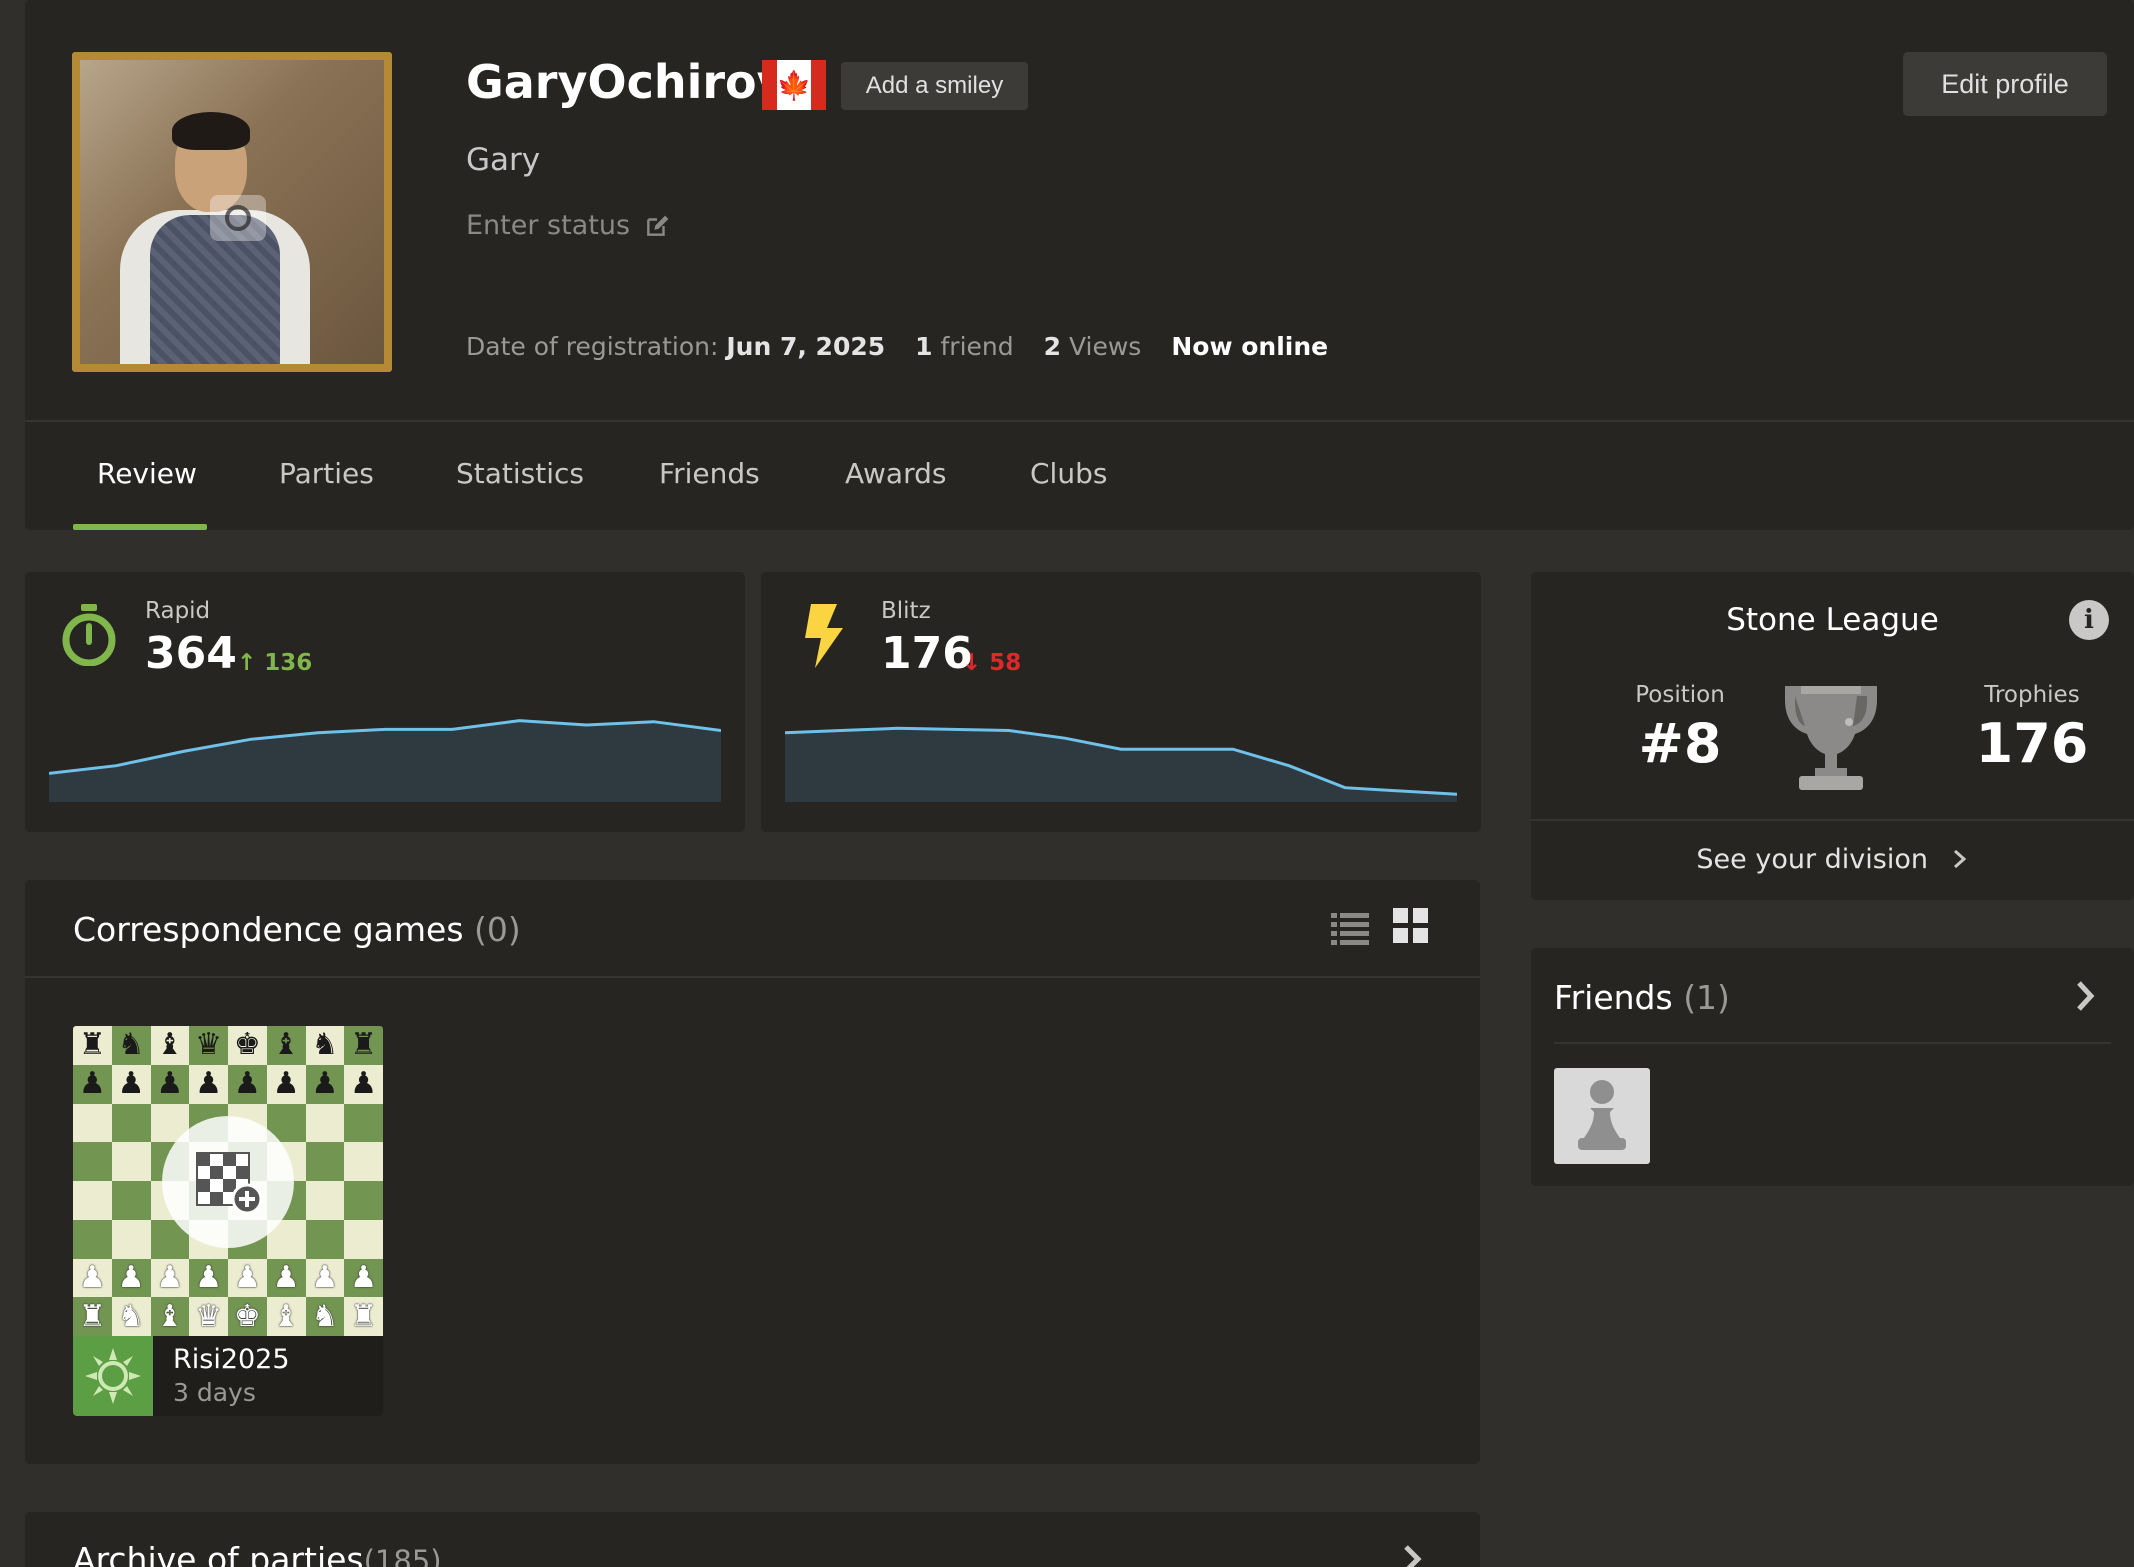 The height and width of the screenshot is (1567, 2134). I want to click on friend-avatar, so click(1602, 1116).